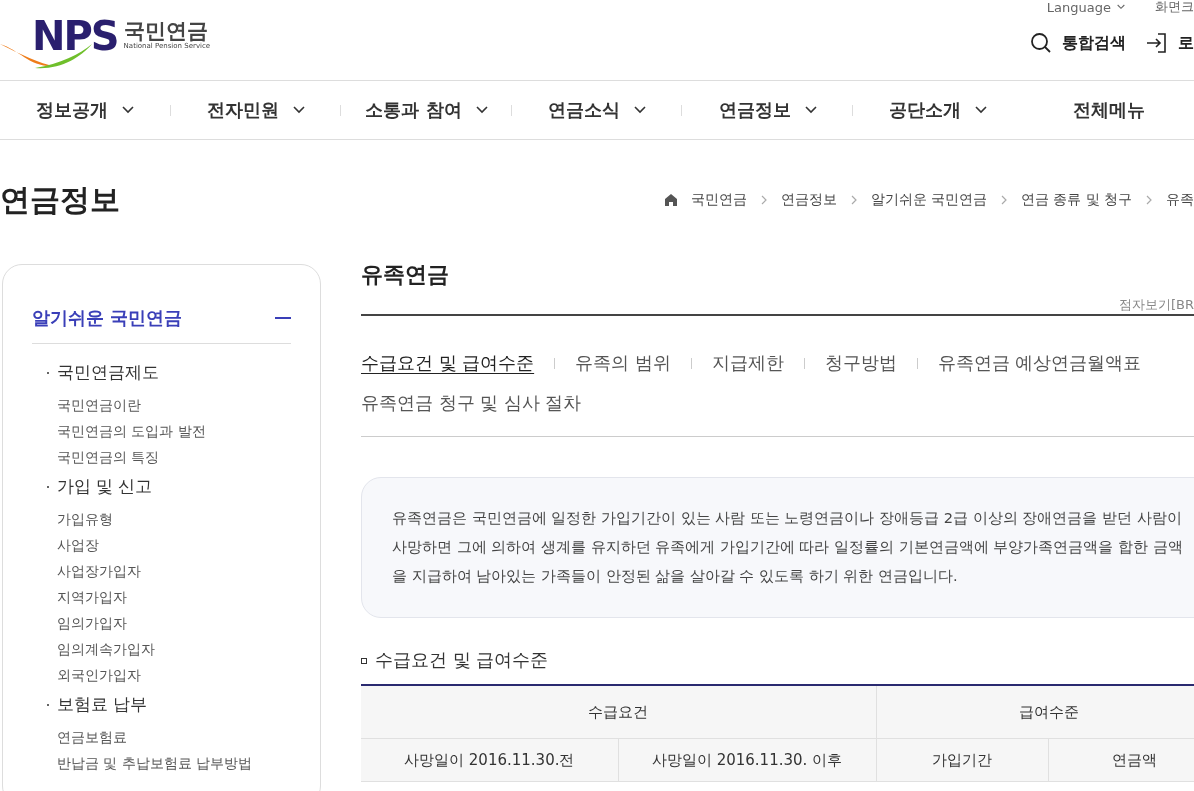 This screenshot has width=1194, height=791. What do you see at coordinates (105, 487) in the screenshot?
I see `sidebar-group: 가입 및 신고` at bounding box center [105, 487].